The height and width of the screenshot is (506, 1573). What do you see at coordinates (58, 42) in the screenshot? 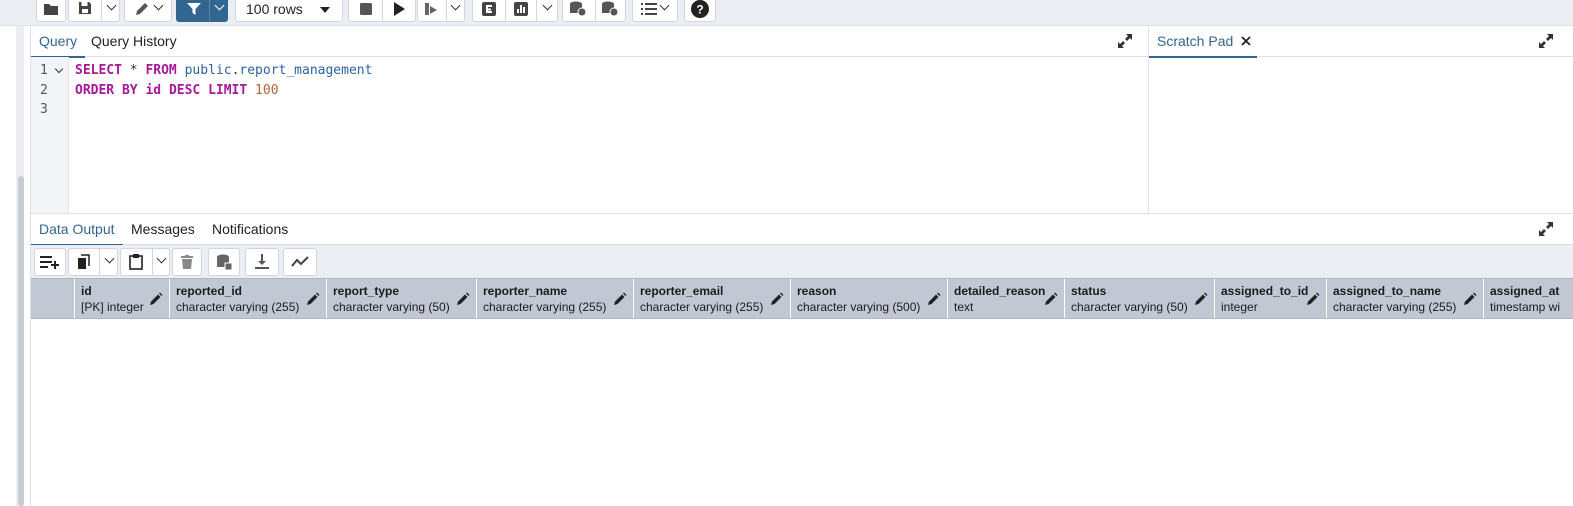
I see `tab-query: Query` at bounding box center [58, 42].